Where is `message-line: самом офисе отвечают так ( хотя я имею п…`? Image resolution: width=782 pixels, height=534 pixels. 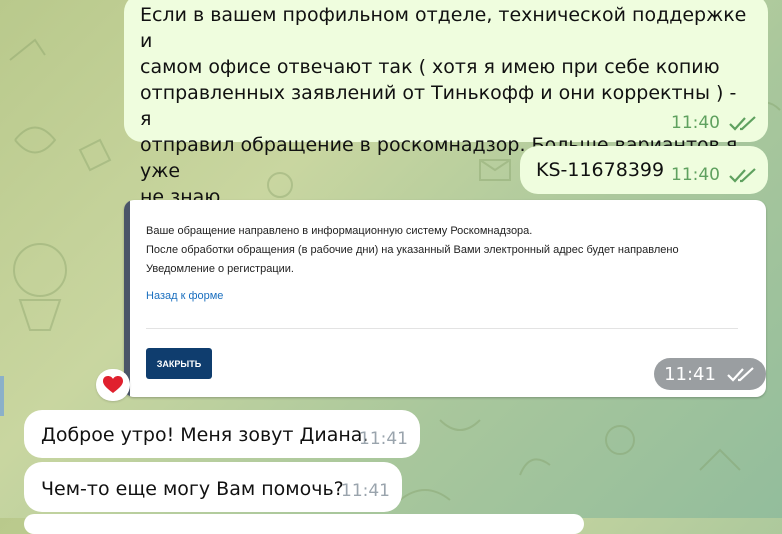
message-line: самом офисе отвечают так ( хотя я имею п… is located at coordinates (430, 67).